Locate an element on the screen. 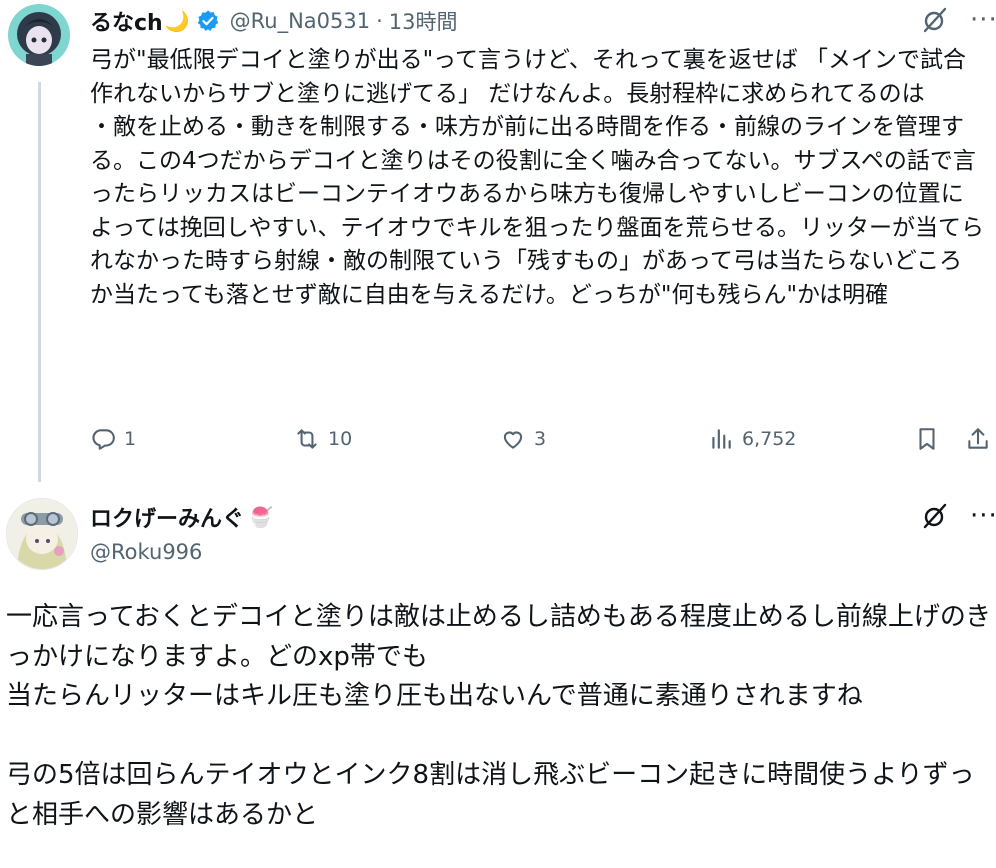 The height and width of the screenshot is (868, 996). share-icon is located at coordinates (978, 439).